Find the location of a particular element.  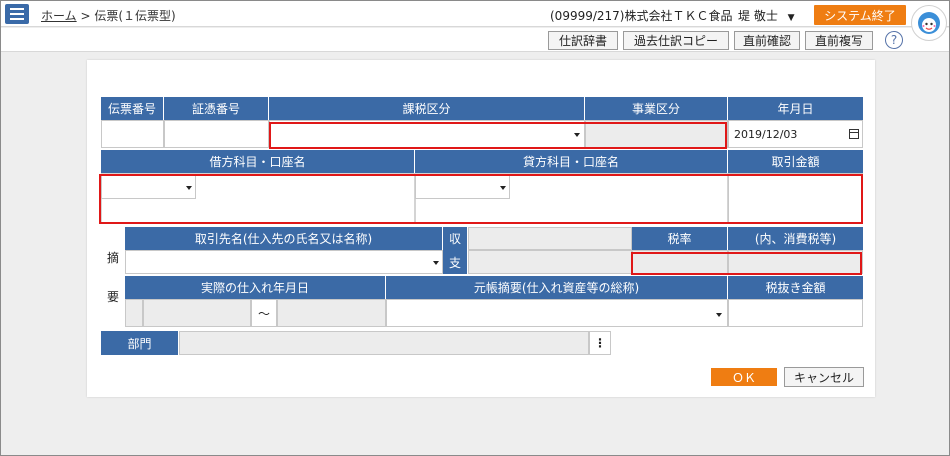

header-business-class: 事業区分 is located at coordinates (656, 108).